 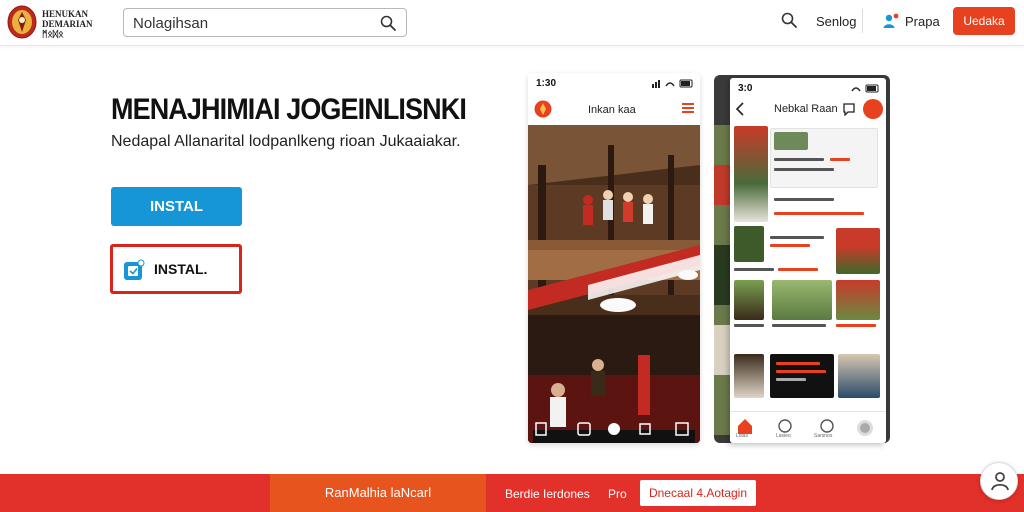 What do you see at coordinates (388, 23) in the screenshot?
I see `search-icon` at bounding box center [388, 23].